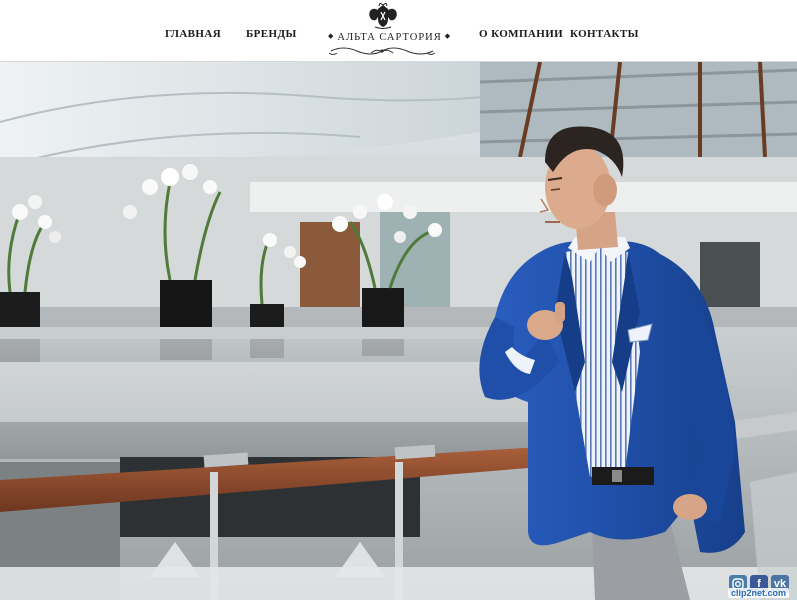  I want to click on nav-home: ГЛАВНАЯ, so click(193, 34).